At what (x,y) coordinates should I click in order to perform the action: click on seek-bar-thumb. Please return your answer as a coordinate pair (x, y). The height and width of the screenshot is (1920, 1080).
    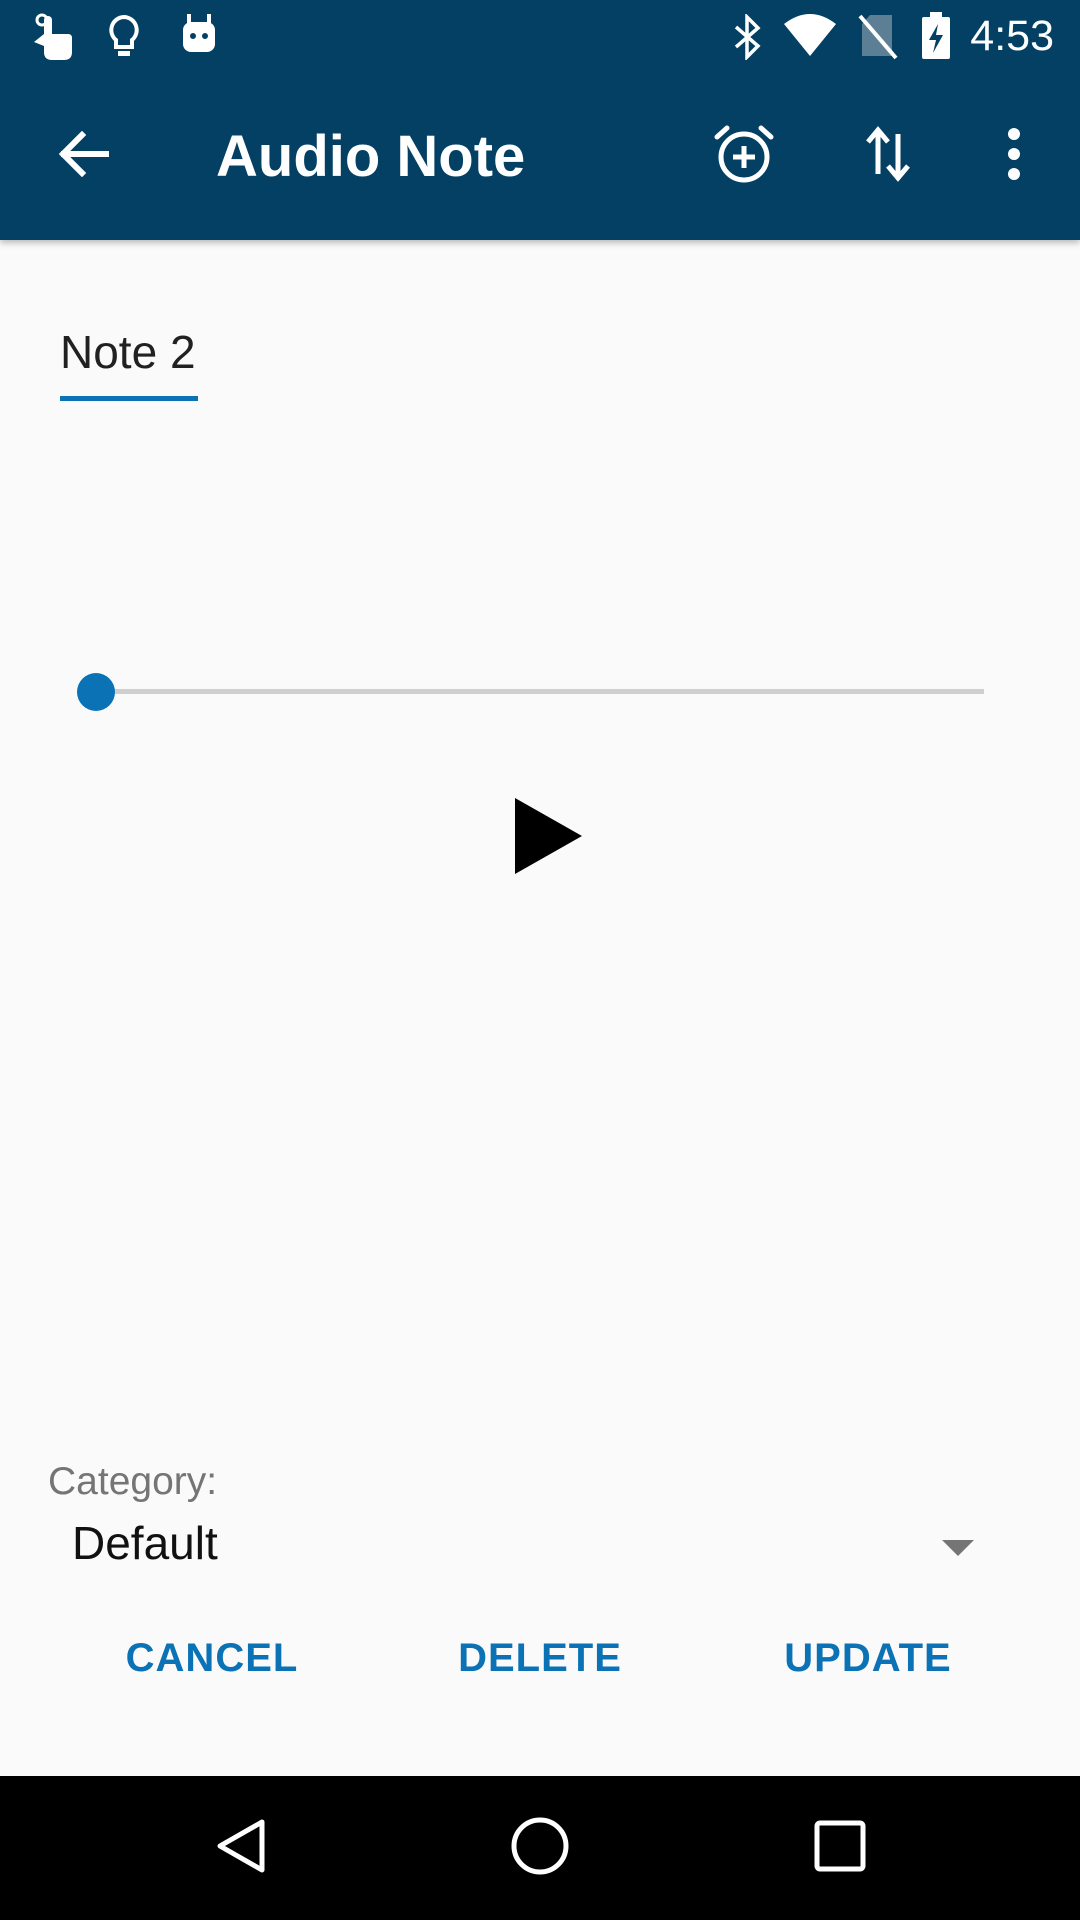
    Looking at the image, I should click on (96, 692).